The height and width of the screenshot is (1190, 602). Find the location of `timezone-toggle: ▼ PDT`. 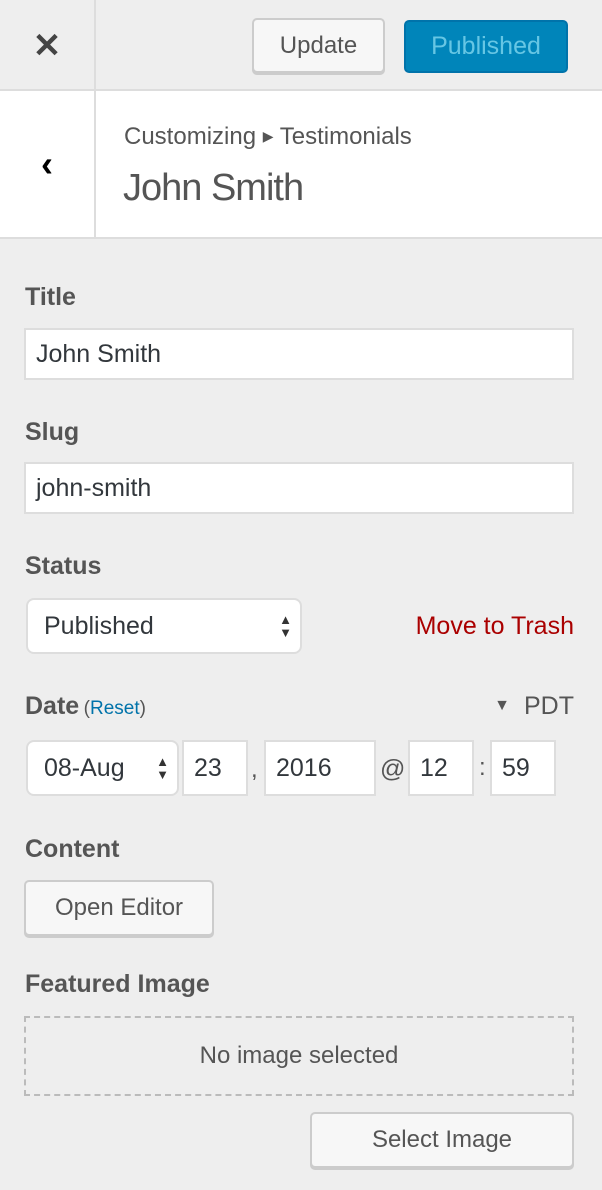

timezone-toggle: ▼ PDT is located at coordinates (534, 706).